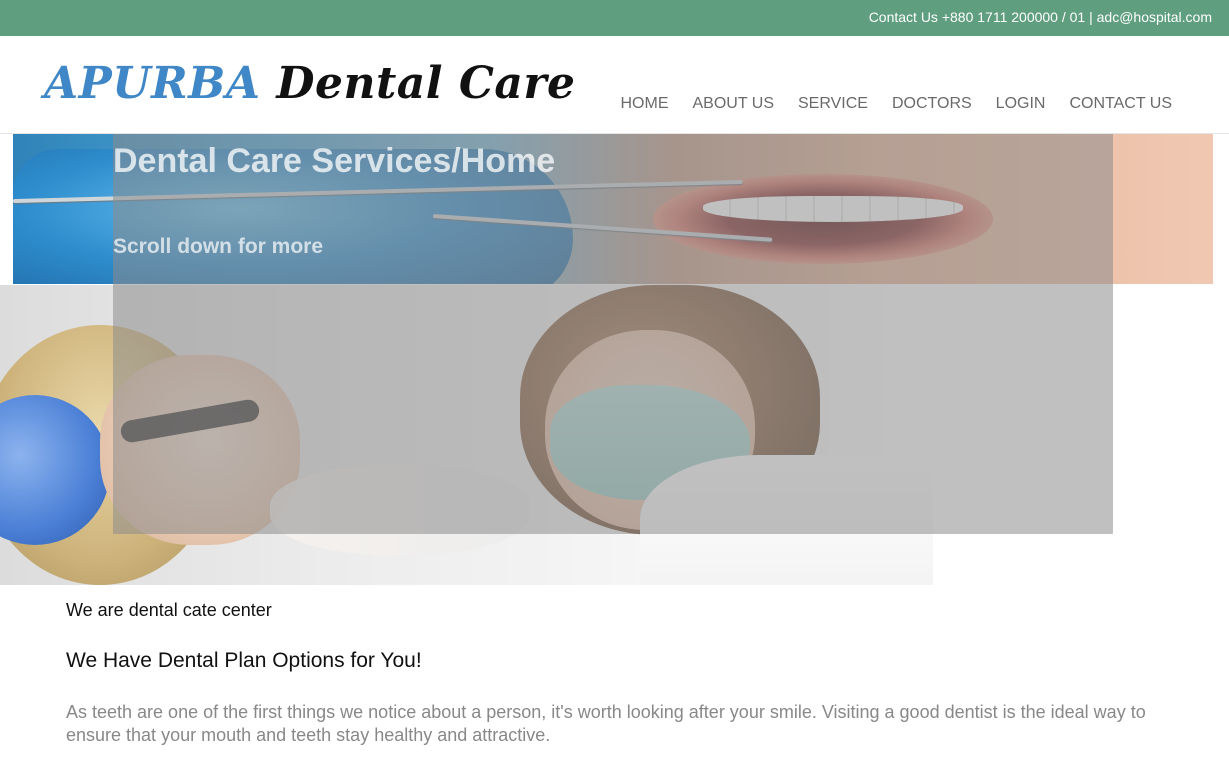 This screenshot has height=774, width=1229. Describe the element at coordinates (152, 83) in the screenshot. I see `logo-brand-name: APURBA` at that location.